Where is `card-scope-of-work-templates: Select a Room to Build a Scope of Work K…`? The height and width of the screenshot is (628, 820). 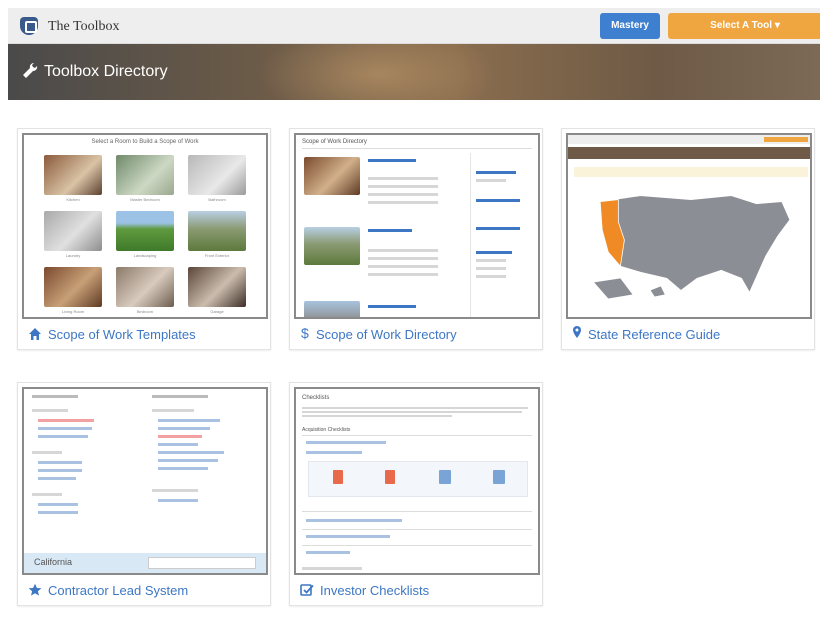 card-scope-of-work-templates: Select a Room to Build a Scope of Work K… is located at coordinates (144, 239).